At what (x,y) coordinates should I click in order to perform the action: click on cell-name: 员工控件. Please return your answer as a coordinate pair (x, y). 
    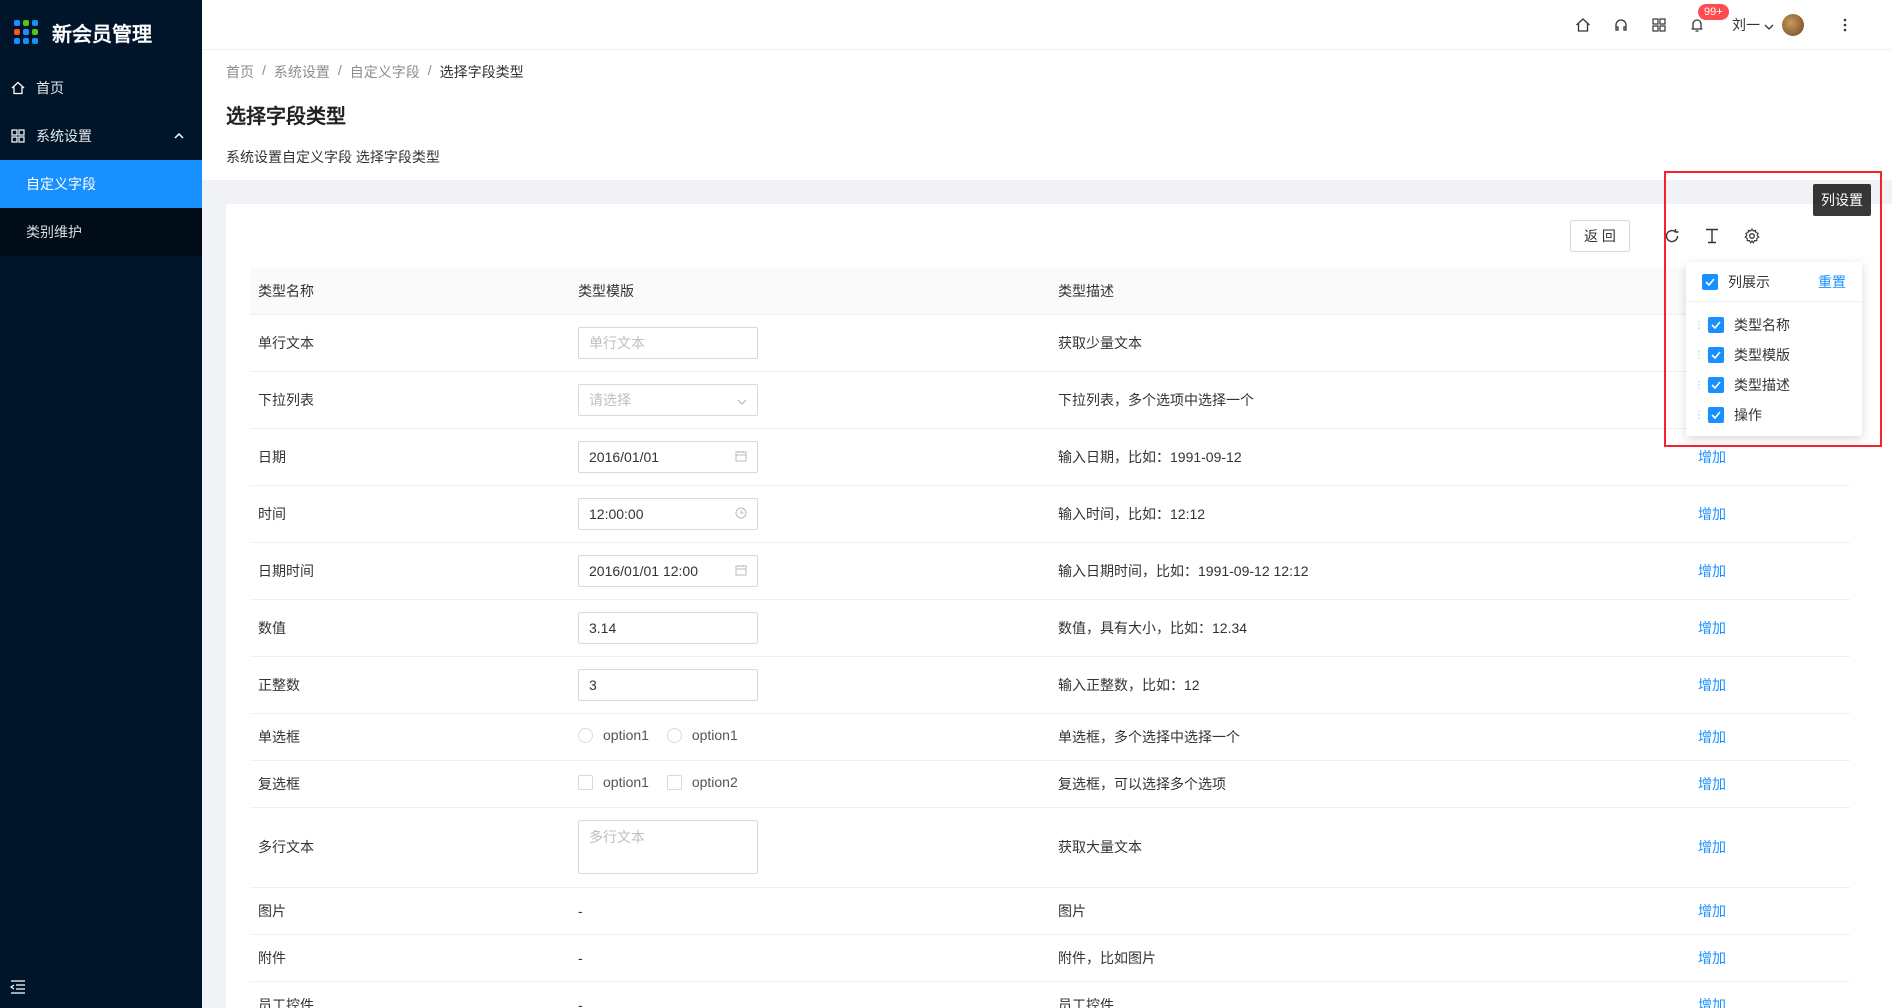
    Looking at the image, I should click on (410, 994).